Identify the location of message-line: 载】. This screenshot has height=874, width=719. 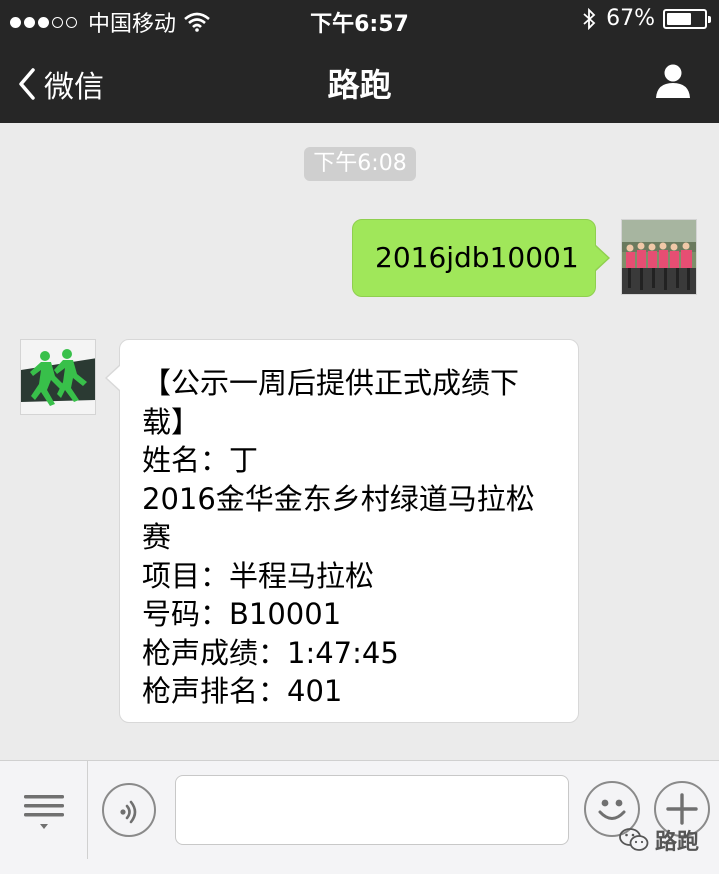
(171, 421).